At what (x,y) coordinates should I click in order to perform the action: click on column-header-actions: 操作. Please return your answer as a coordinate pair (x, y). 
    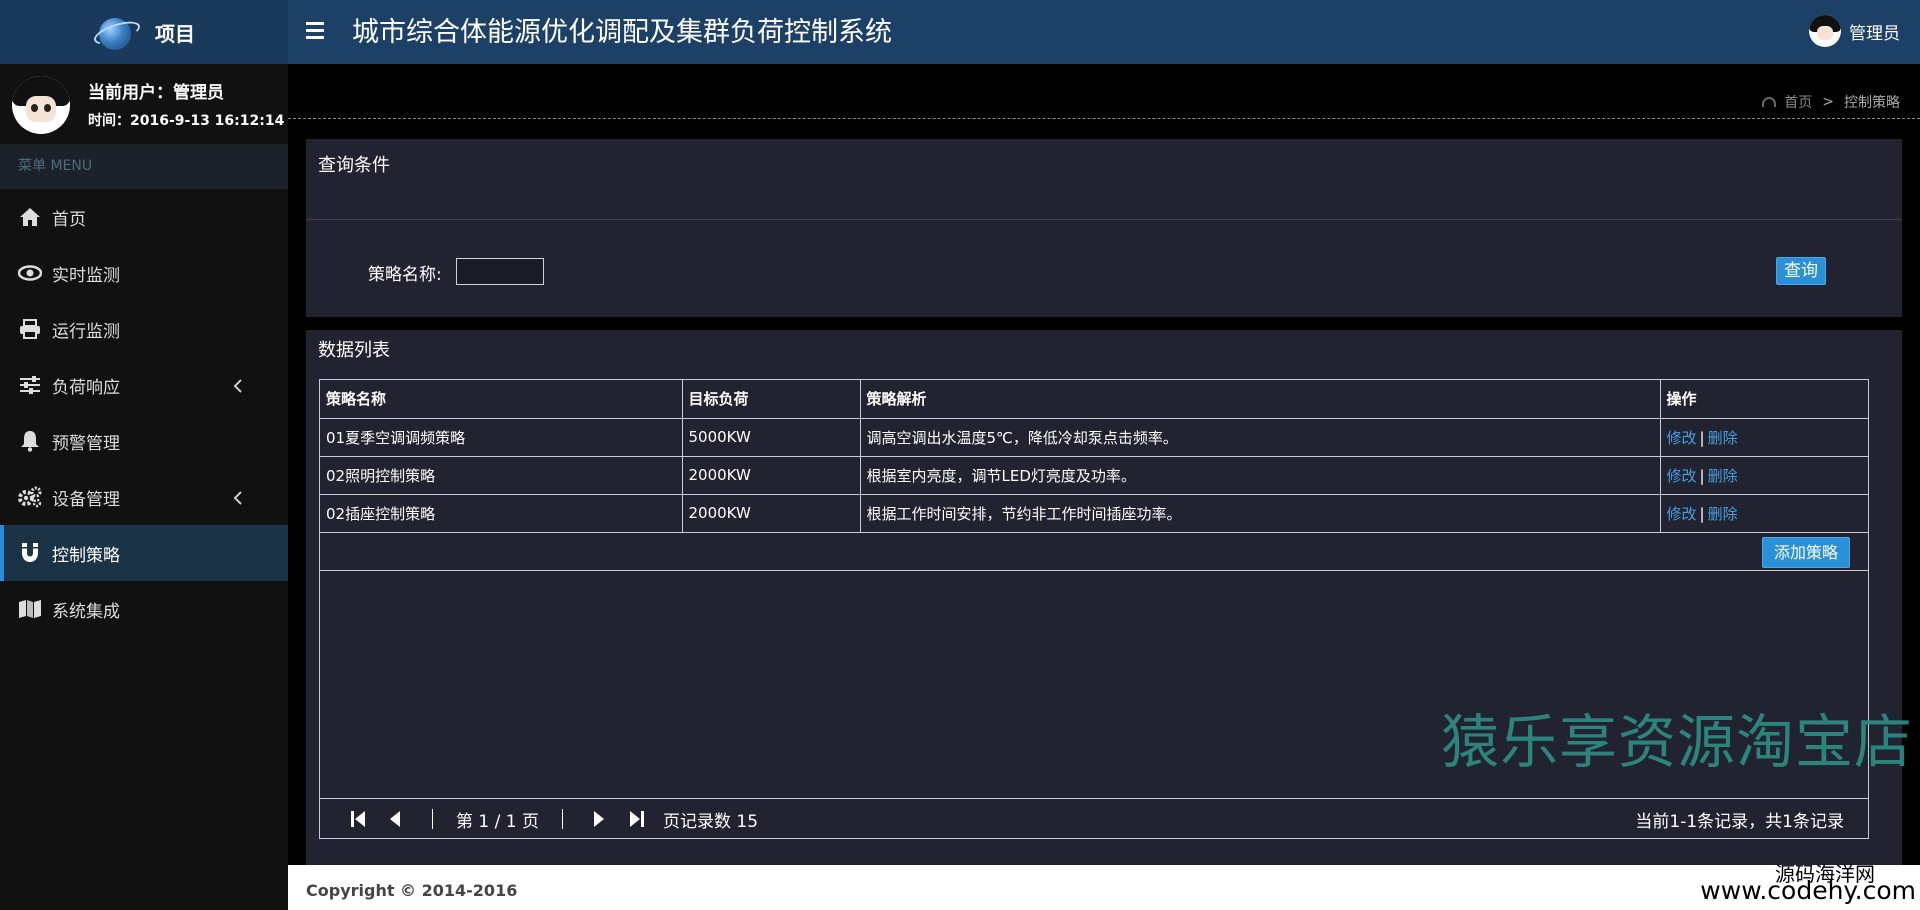
    Looking at the image, I should click on (1763, 399).